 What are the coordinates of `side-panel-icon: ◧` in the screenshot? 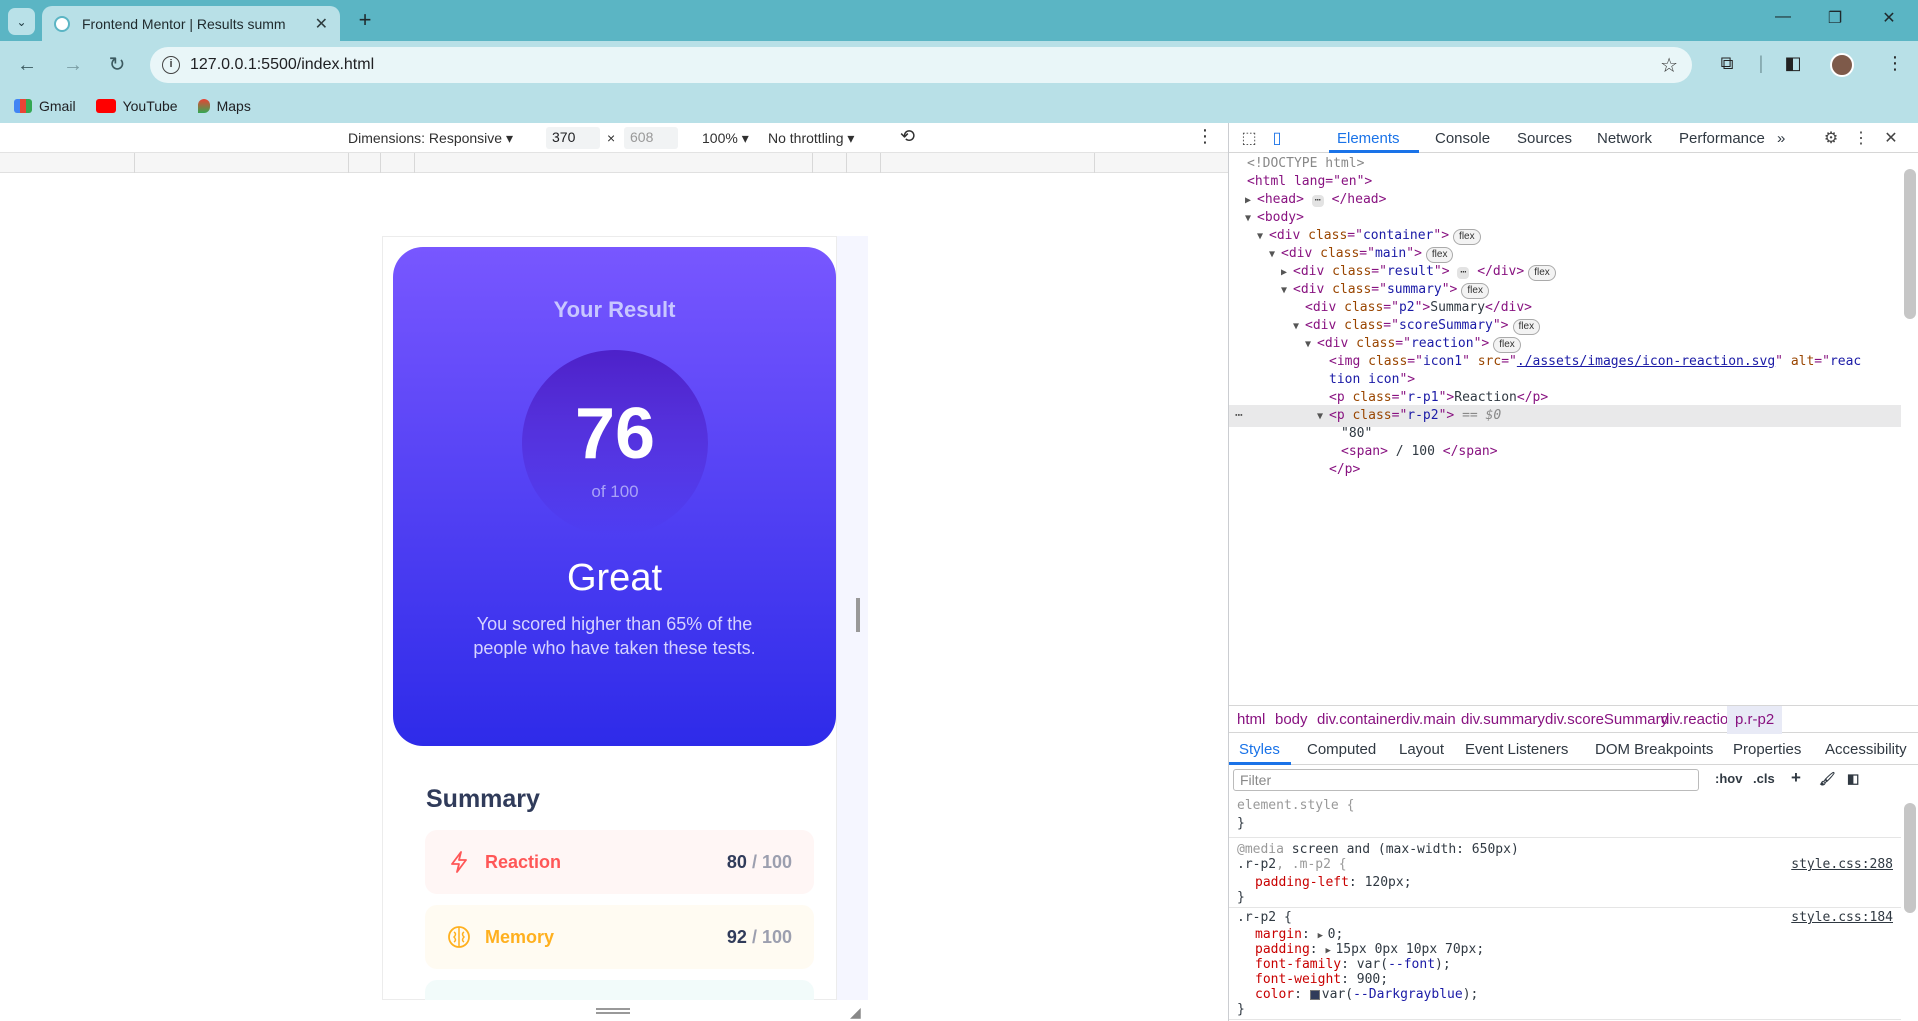 It's located at (1793, 66).